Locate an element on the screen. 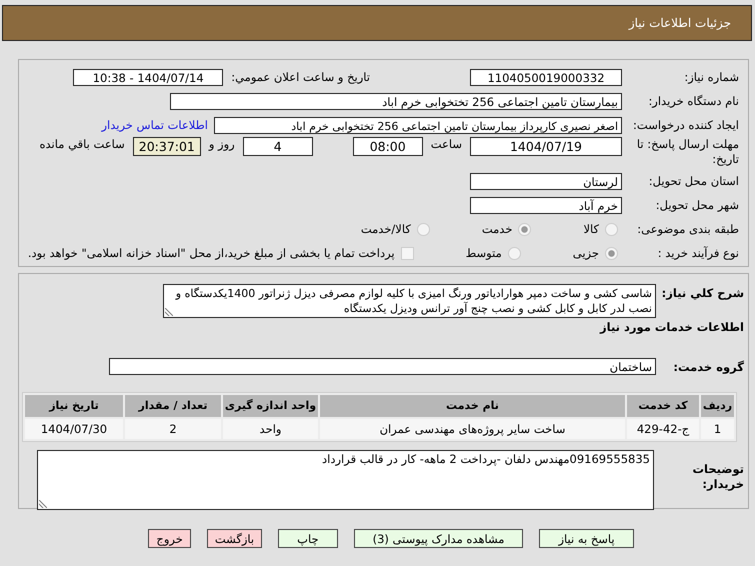  field-label: ایجاد کننده درخواست: is located at coordinates (685, 125).